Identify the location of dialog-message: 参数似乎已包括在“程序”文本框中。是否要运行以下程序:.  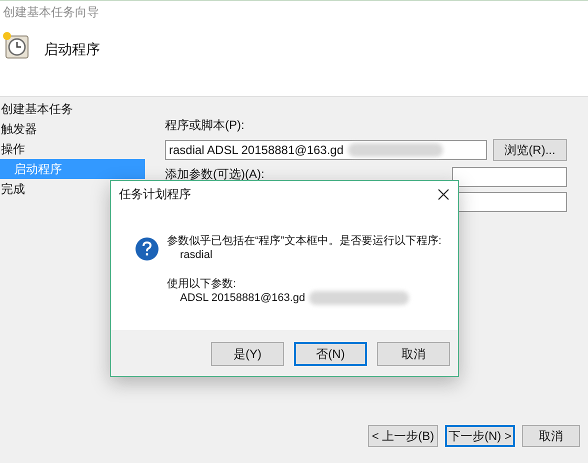
(304, 241).